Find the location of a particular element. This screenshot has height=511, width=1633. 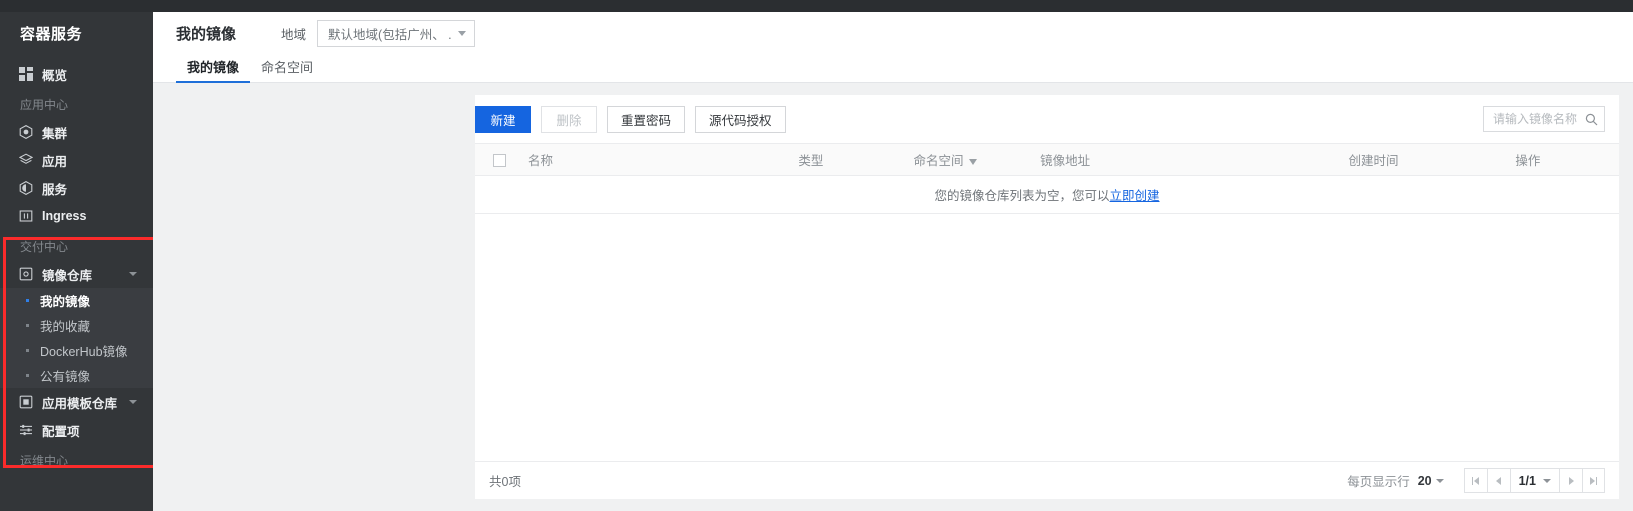

reset-password-button: 重置密码 is located at coordinates (646, 119).